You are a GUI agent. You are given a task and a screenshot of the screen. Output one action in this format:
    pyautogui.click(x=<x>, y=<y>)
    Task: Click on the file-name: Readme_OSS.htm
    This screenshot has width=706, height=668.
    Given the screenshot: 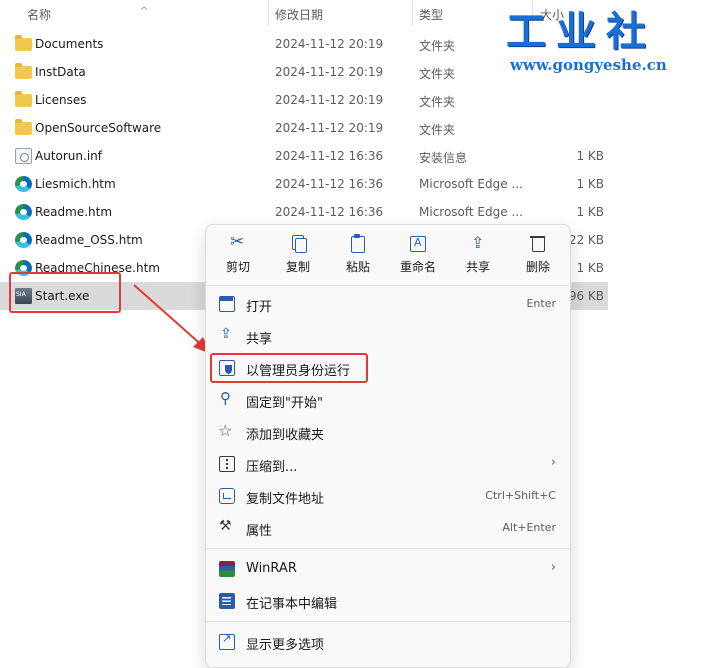 What is the action you would take?
    pyautogui.click(x=89, y=240)
    